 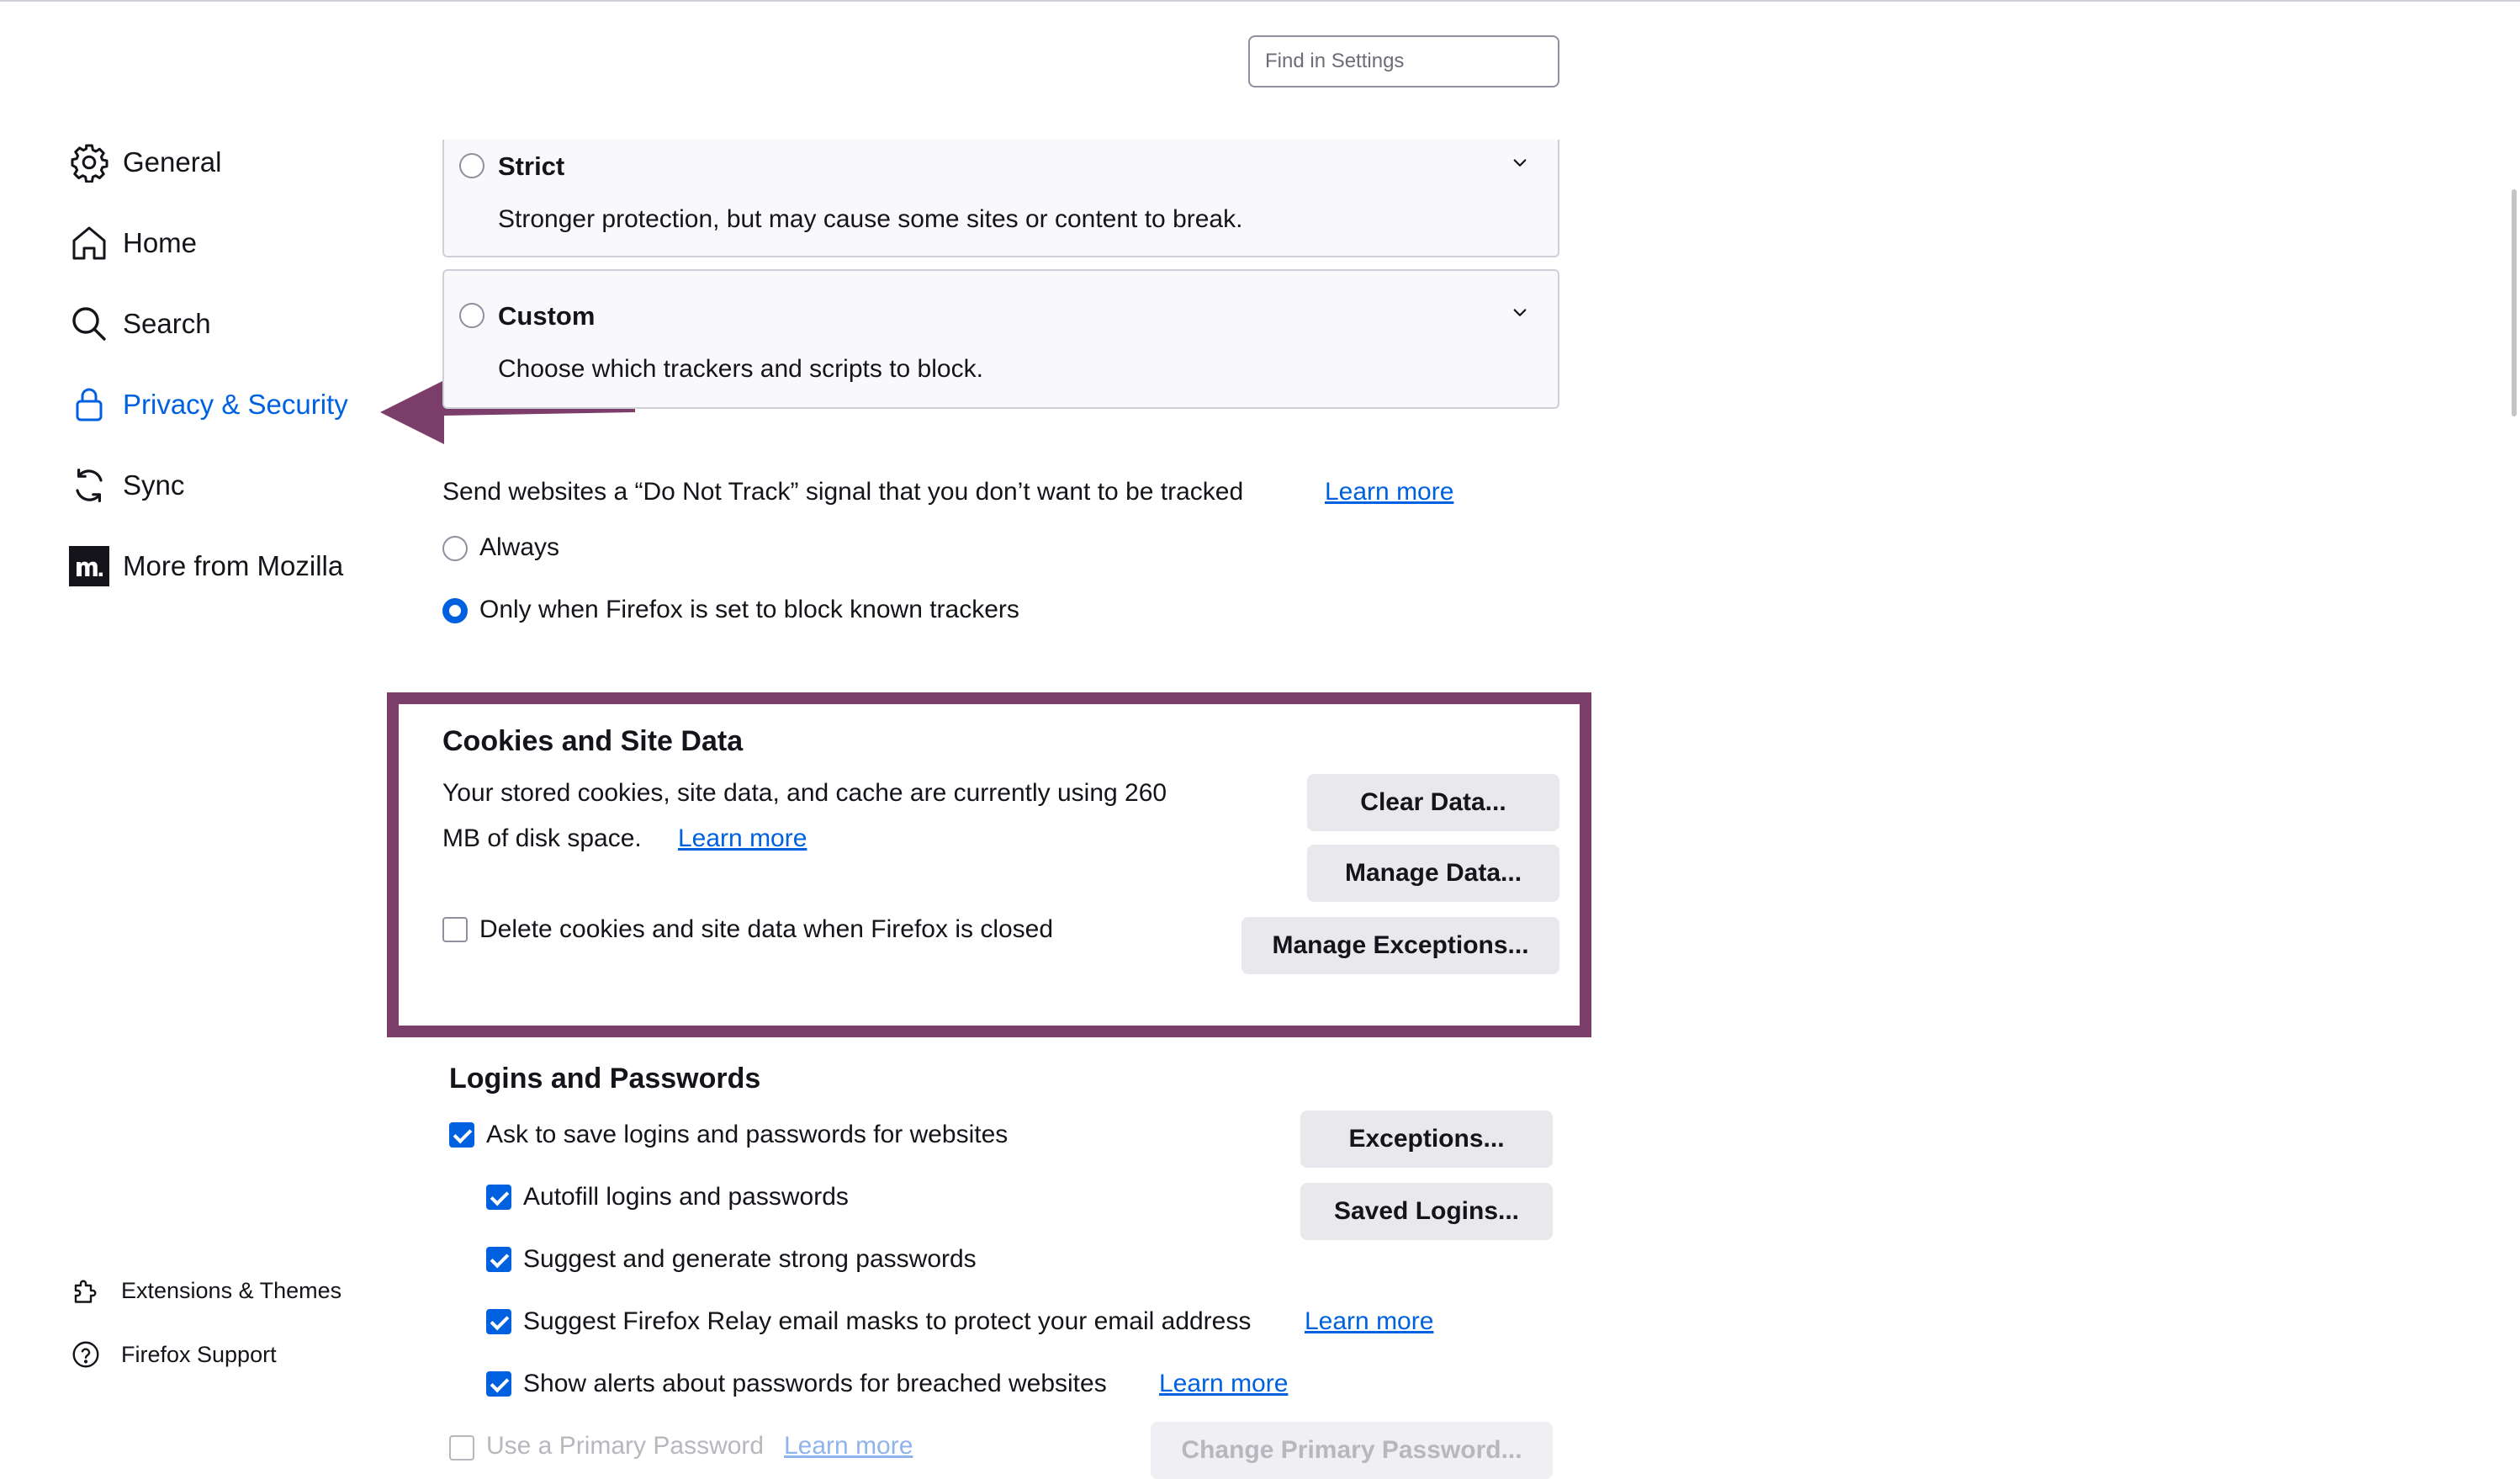 I want to click on search-icon, so click(x=89, y=324).